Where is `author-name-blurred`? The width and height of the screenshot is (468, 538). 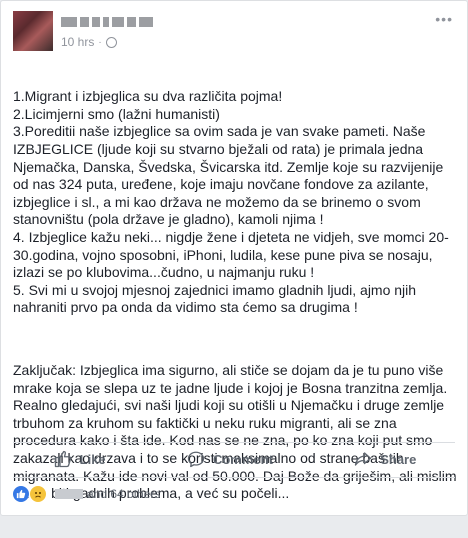
author-name-blurred is located at coordinates (107, 22).